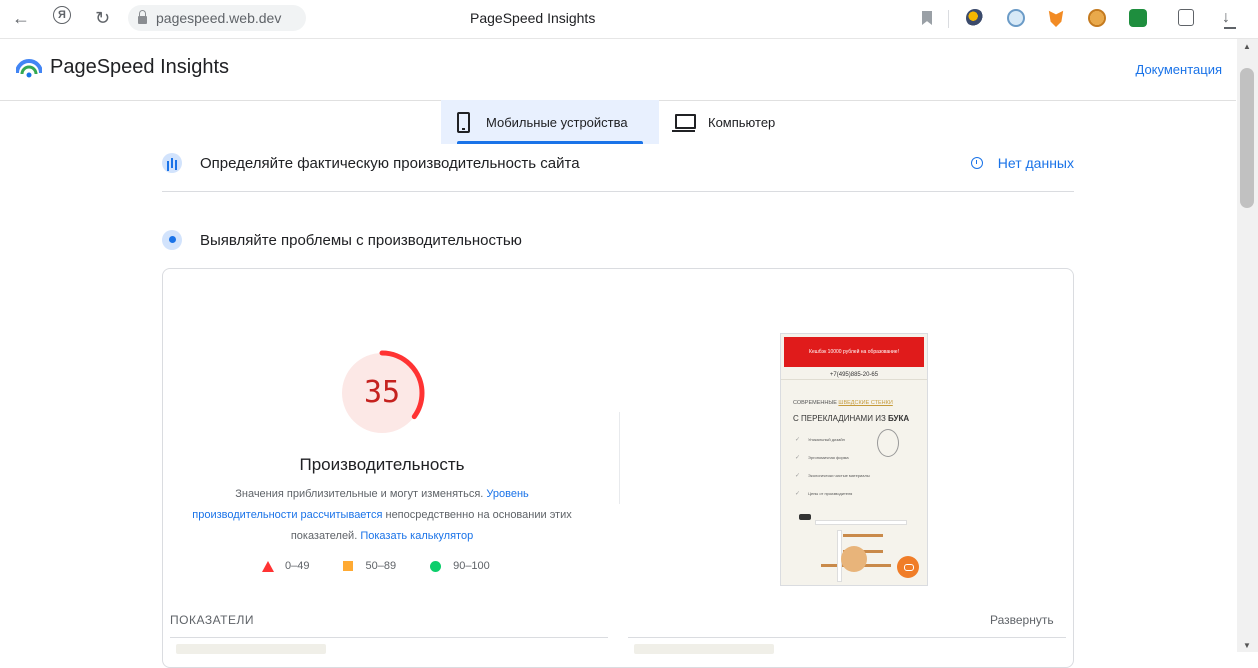 The width and height of the screenshot is (1258, 668). I want to click on legend-poor: 0–49, so click(285, 566).